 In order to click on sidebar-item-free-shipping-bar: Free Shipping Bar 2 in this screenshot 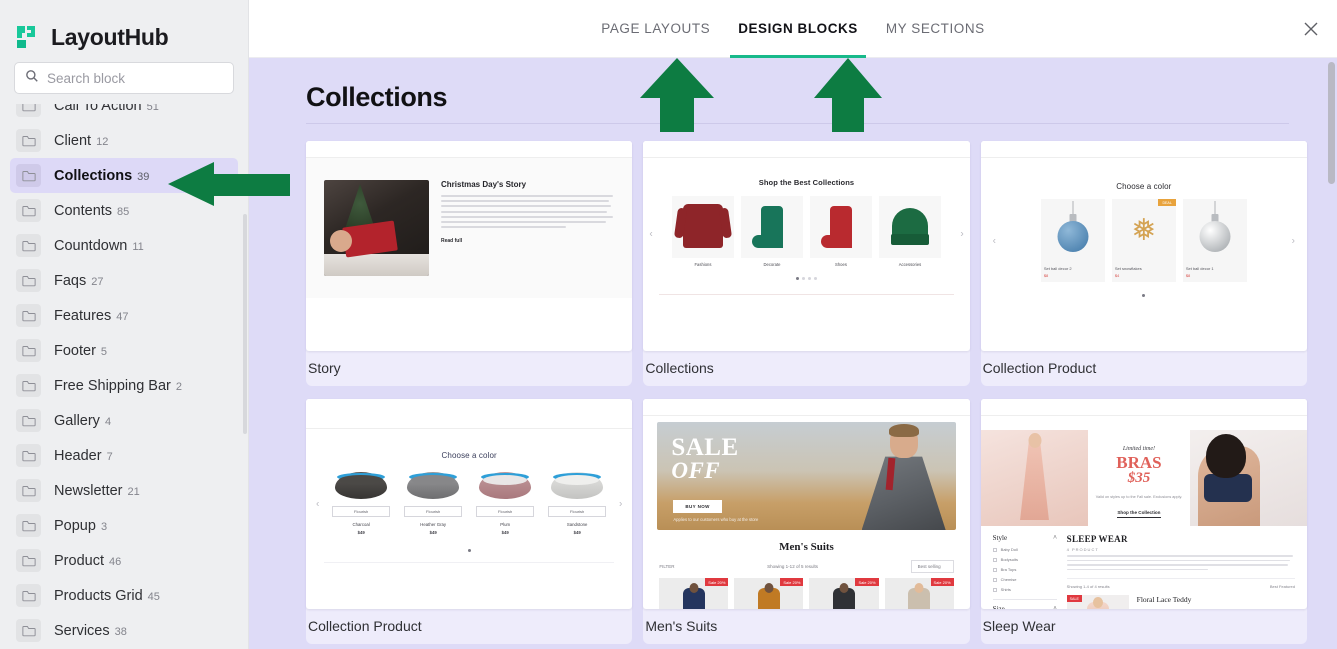, I will do `click(124, 385)`.